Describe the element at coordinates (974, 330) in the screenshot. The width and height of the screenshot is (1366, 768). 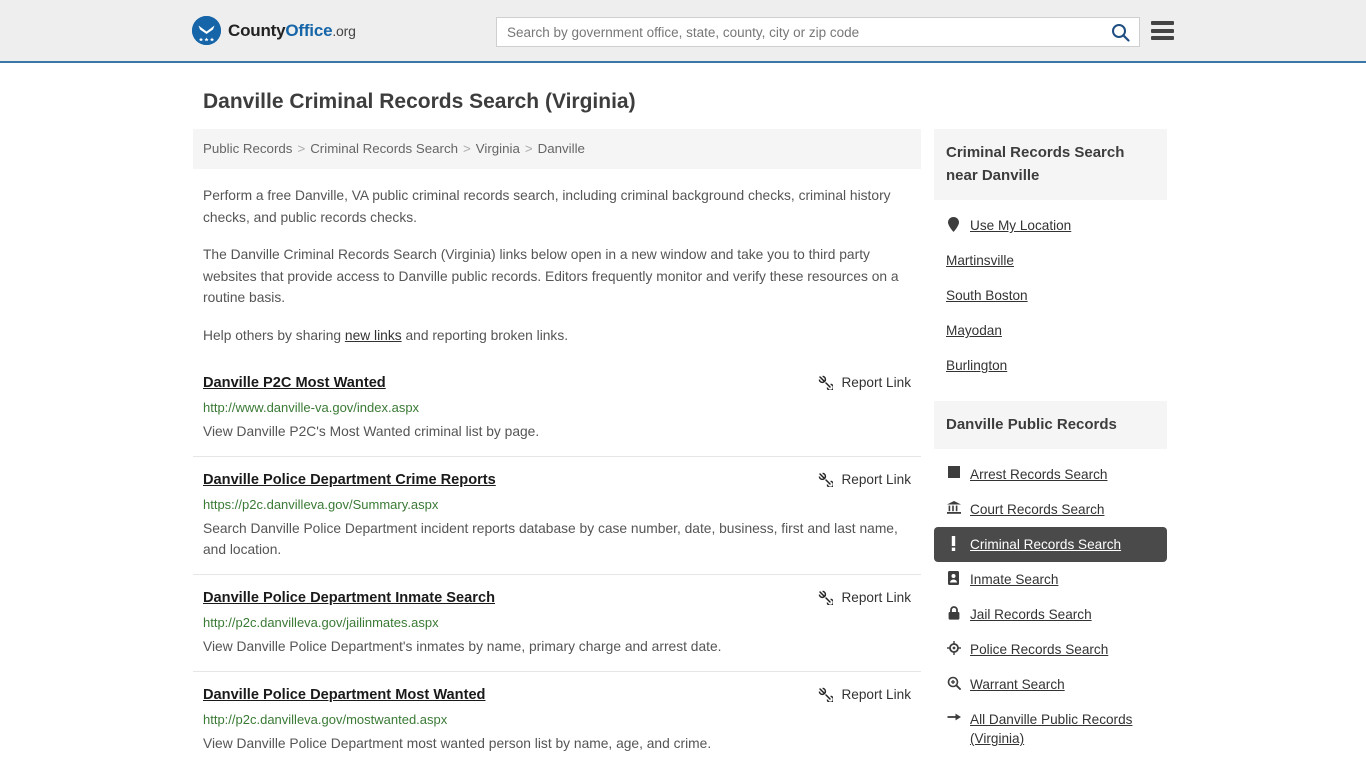
I see `sidebar-item-label: Mayodan` at that location.